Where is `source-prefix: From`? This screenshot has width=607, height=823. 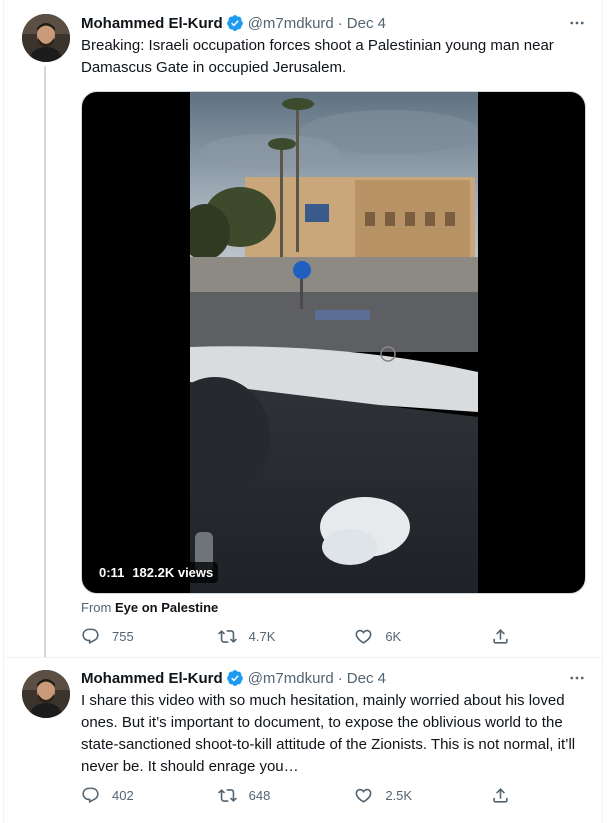
source-prefix: From is located at coordinates (96, 607).